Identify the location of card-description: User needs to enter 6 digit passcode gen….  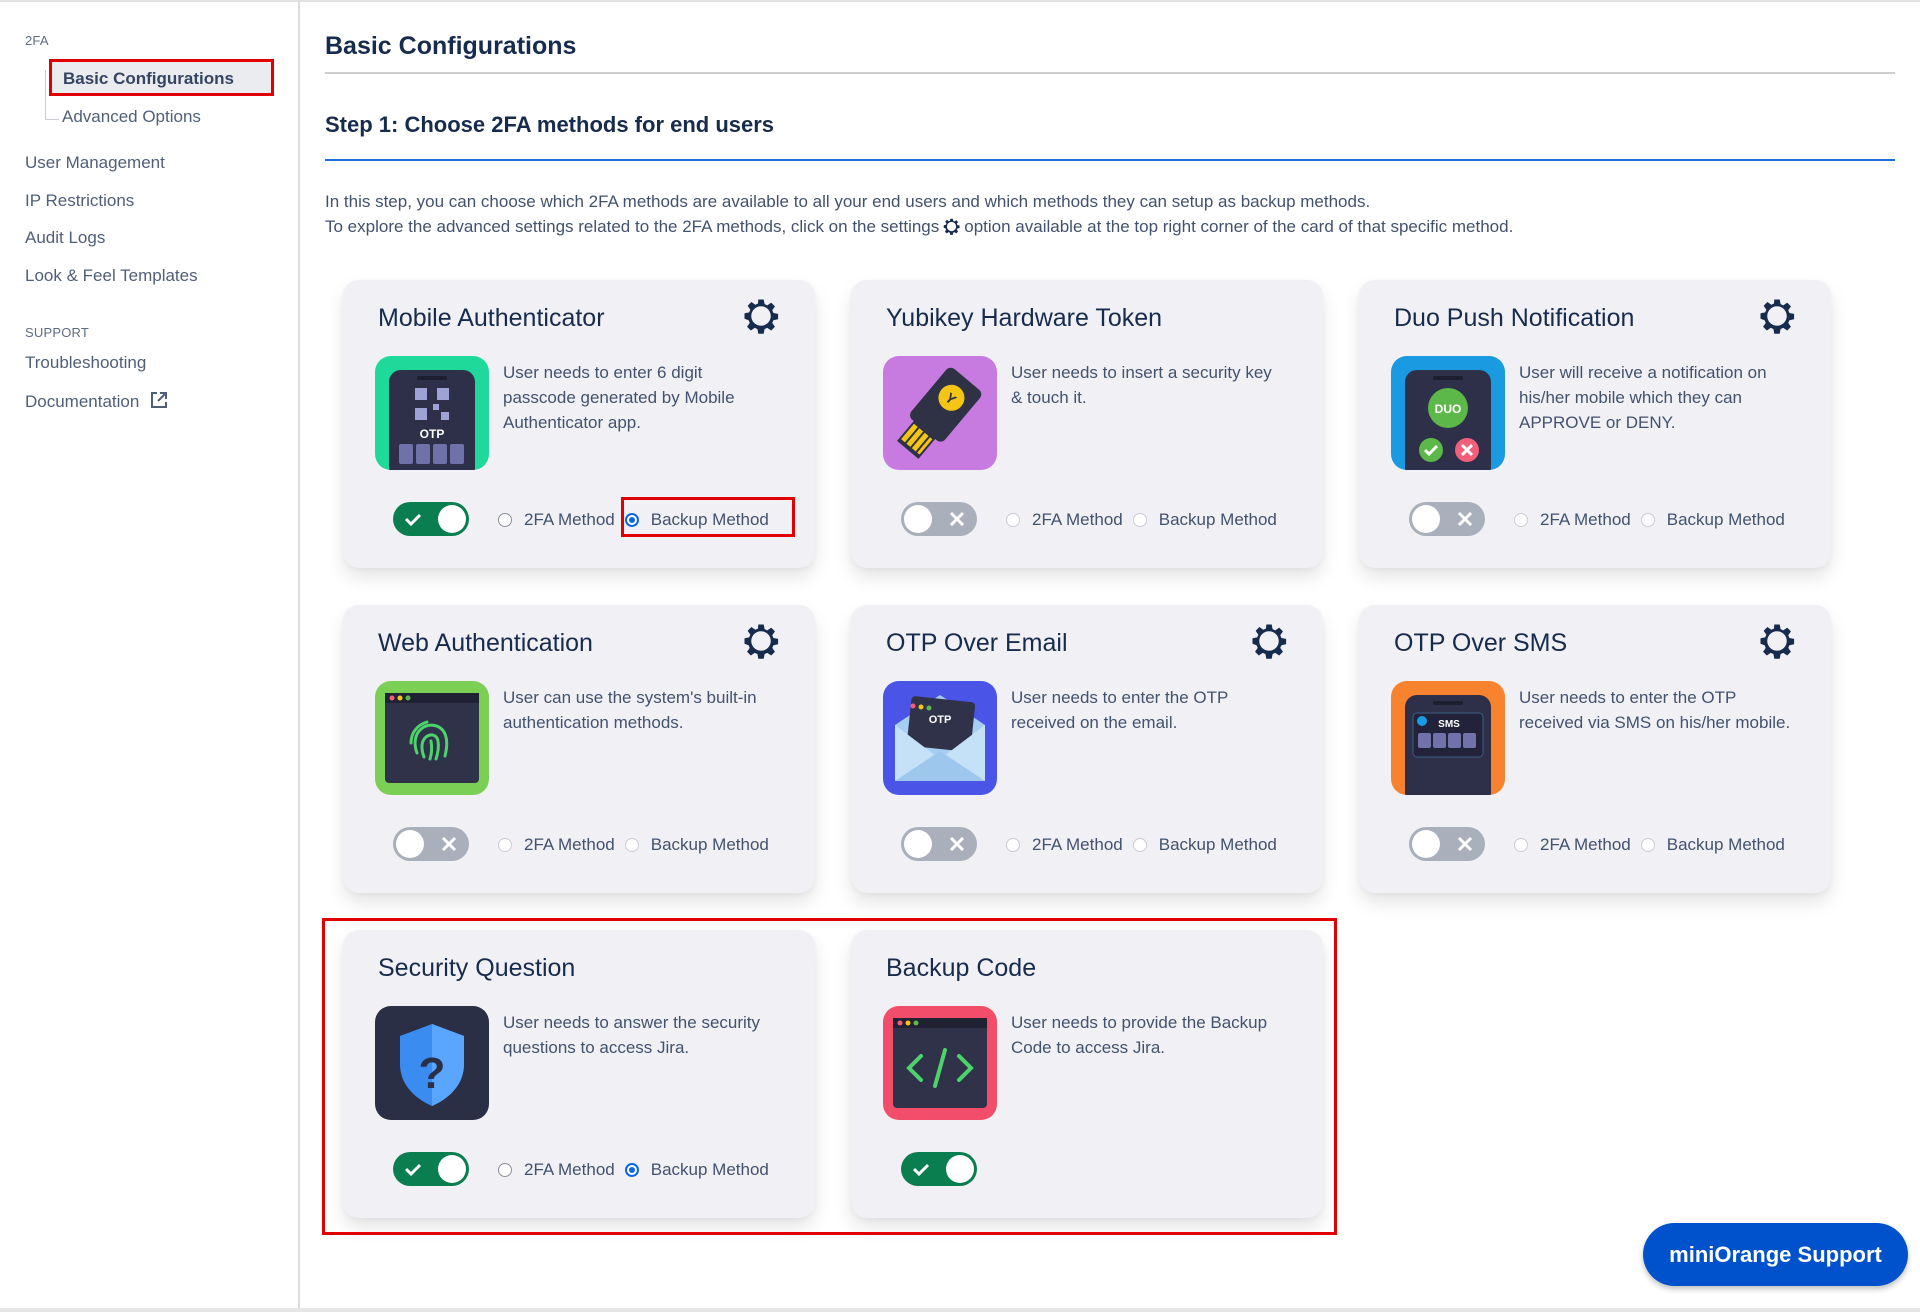
(619, 397).